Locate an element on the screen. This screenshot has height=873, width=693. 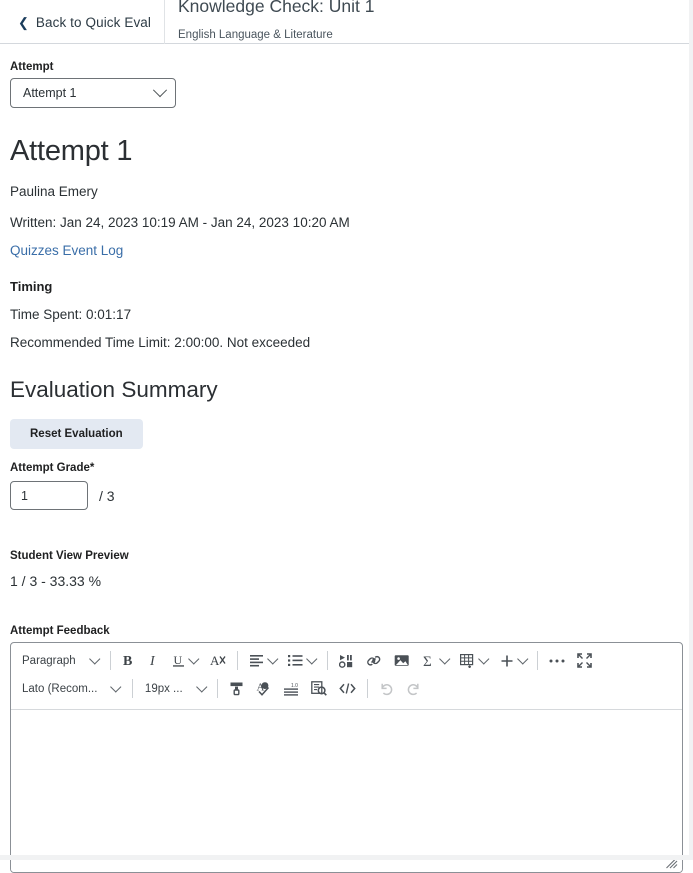
back-to-quick-eval-button: ❮ Back to Quick Eval is located at coordinates (82, 22).